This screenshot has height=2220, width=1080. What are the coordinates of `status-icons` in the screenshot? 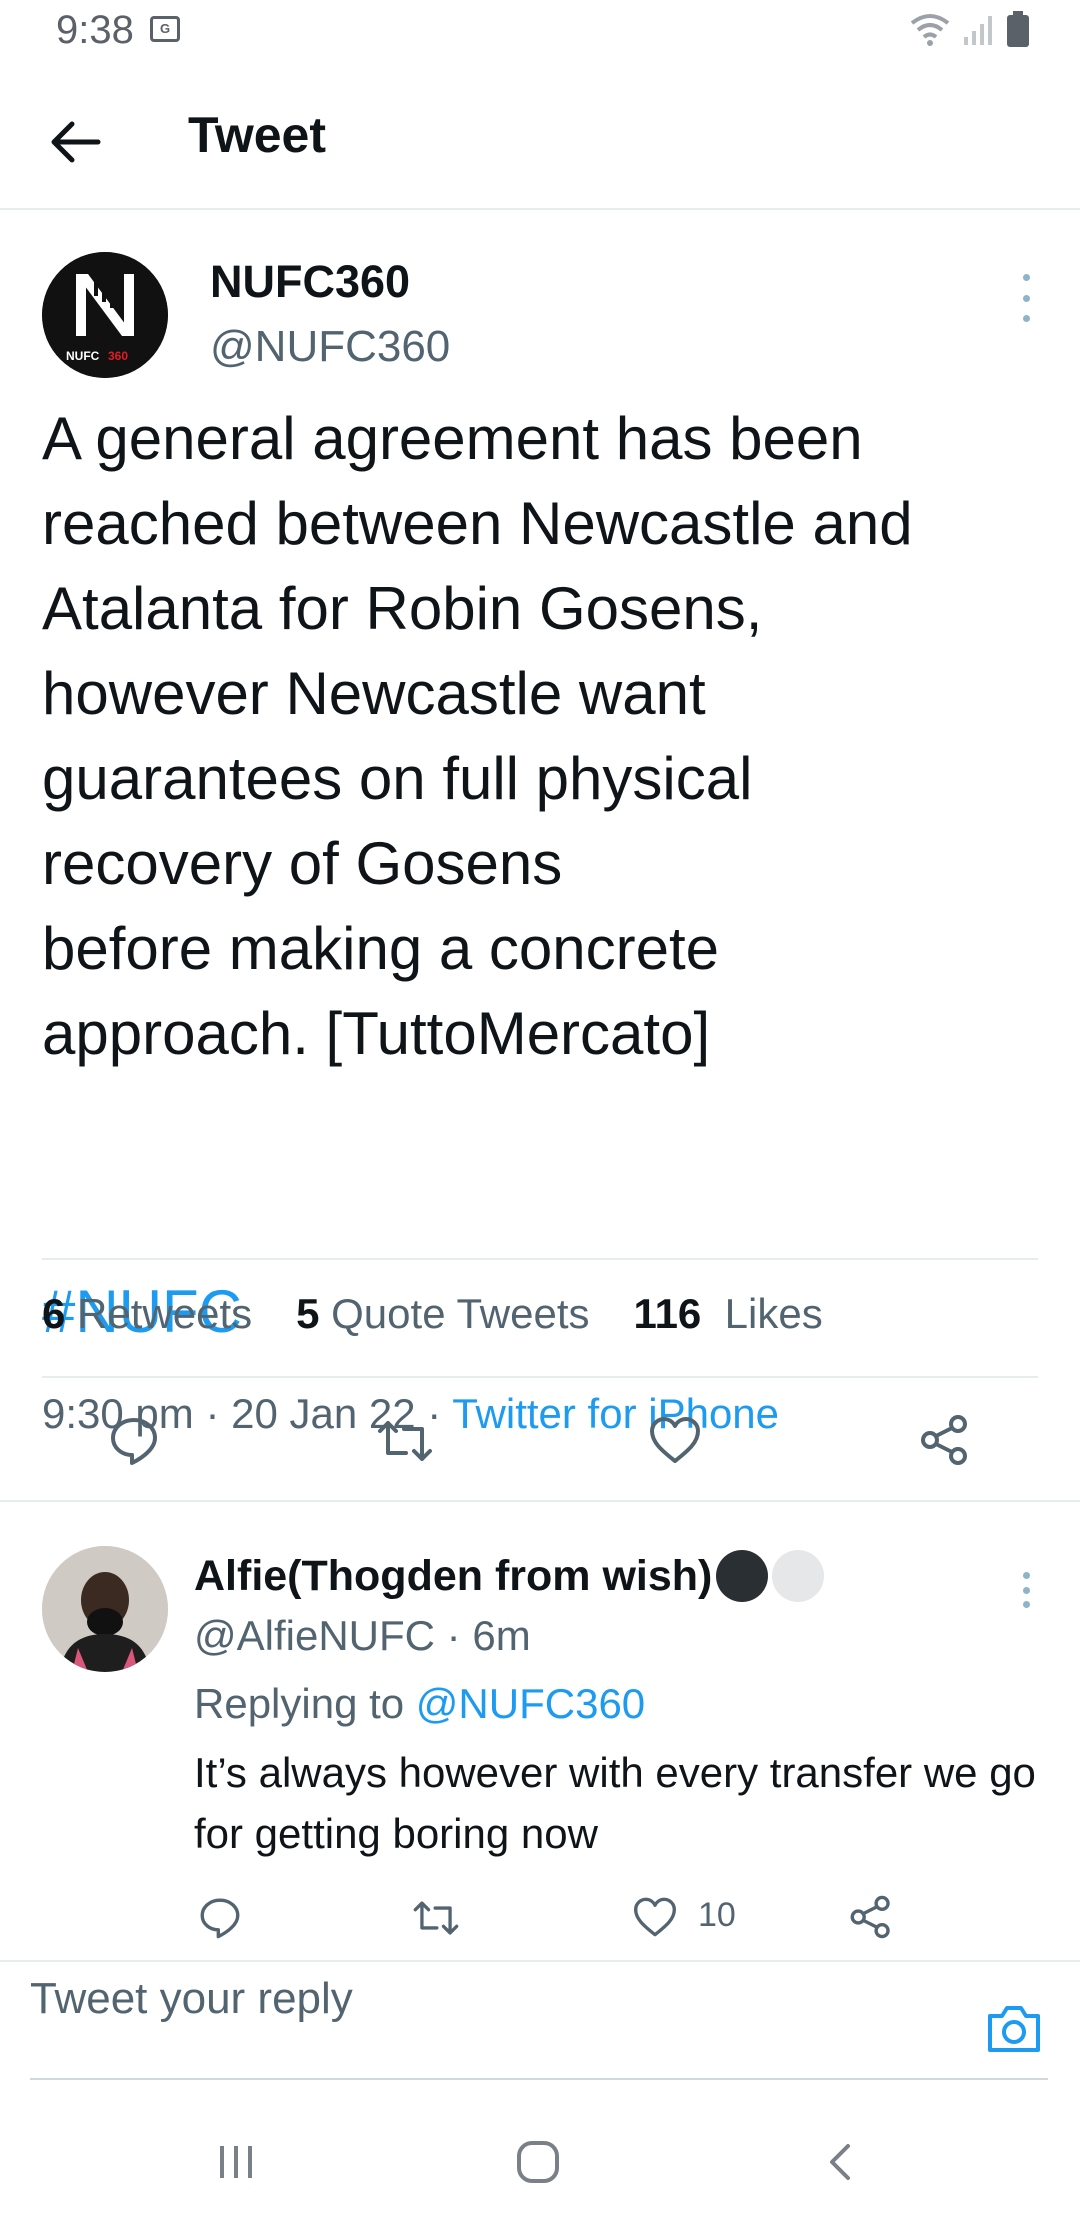 It's located at (969, 29).